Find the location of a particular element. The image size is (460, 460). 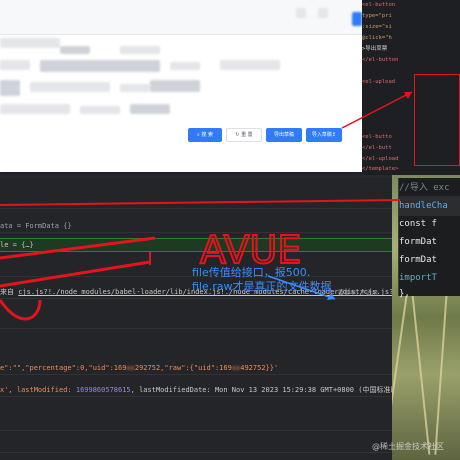

annotation-line-1: file传值给接口，报500. is located at coordinates (251, 272).